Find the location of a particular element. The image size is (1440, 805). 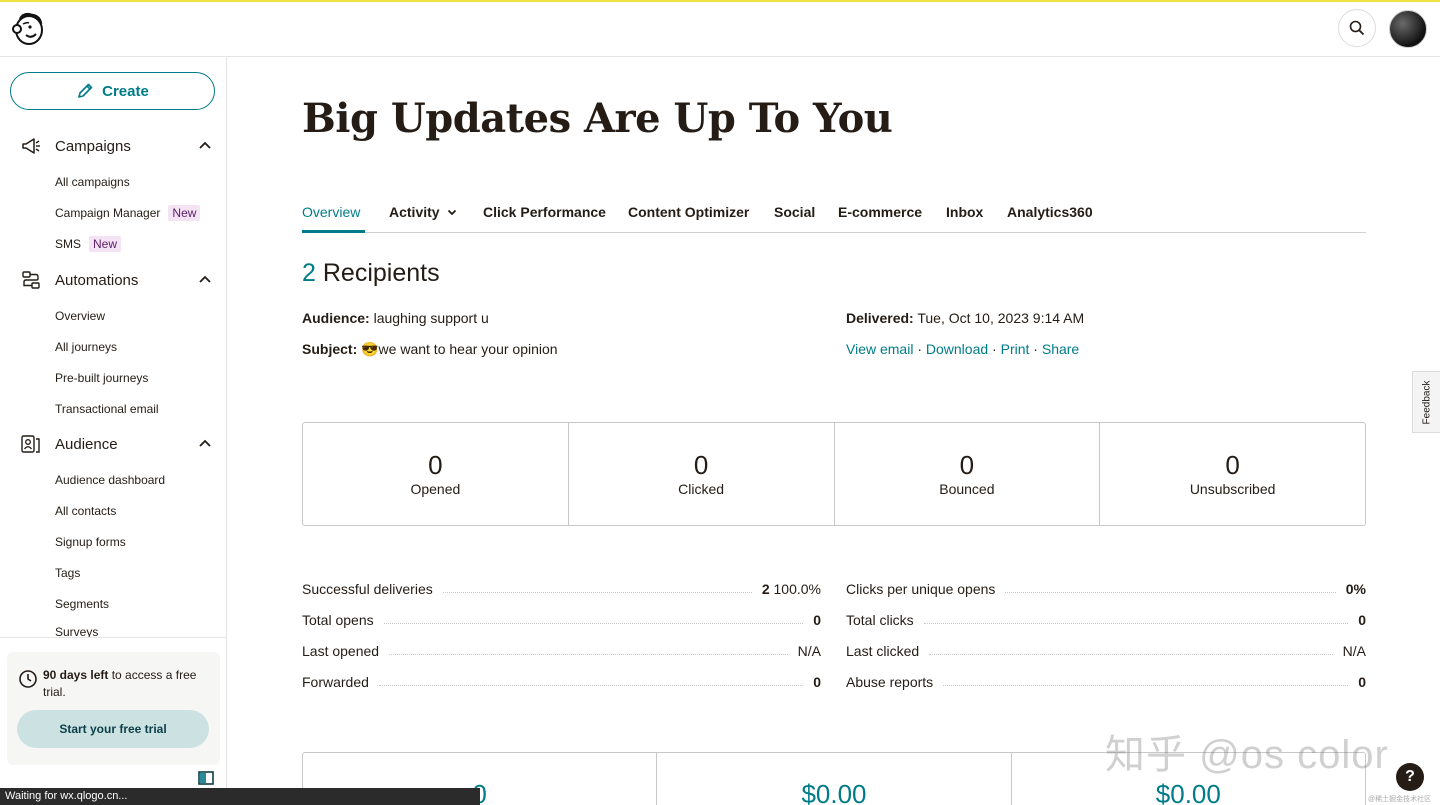

tab-label: Inbox is located at coordinates (965, 212).